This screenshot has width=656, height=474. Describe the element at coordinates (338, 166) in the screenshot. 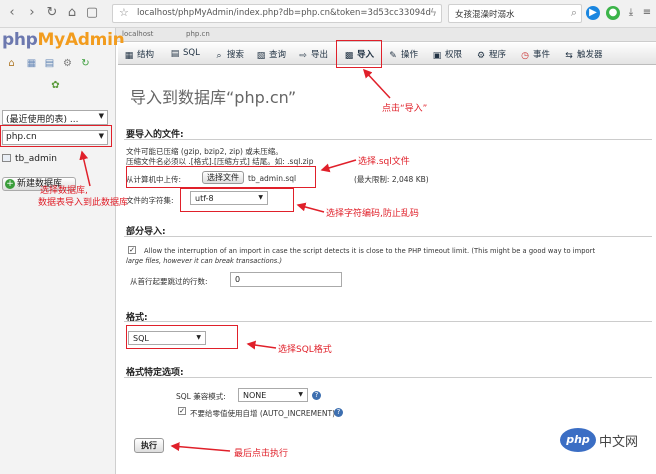

I see `arrow-to-file-chooser` at that location.